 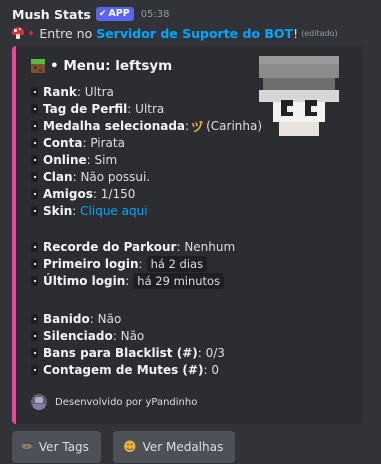 What do you see at coordinates (63, 447) in the screenshot?
I see `ver-tags-label: Ver Tags` at bounding box center [63, 447].